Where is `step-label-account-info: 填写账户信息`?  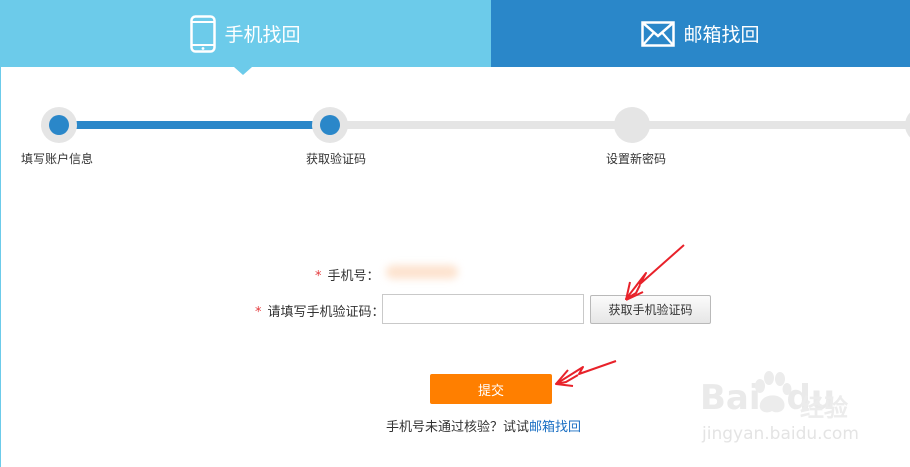 step-label-account-info: 填写账户信息 is located at coordinates (57, 159).